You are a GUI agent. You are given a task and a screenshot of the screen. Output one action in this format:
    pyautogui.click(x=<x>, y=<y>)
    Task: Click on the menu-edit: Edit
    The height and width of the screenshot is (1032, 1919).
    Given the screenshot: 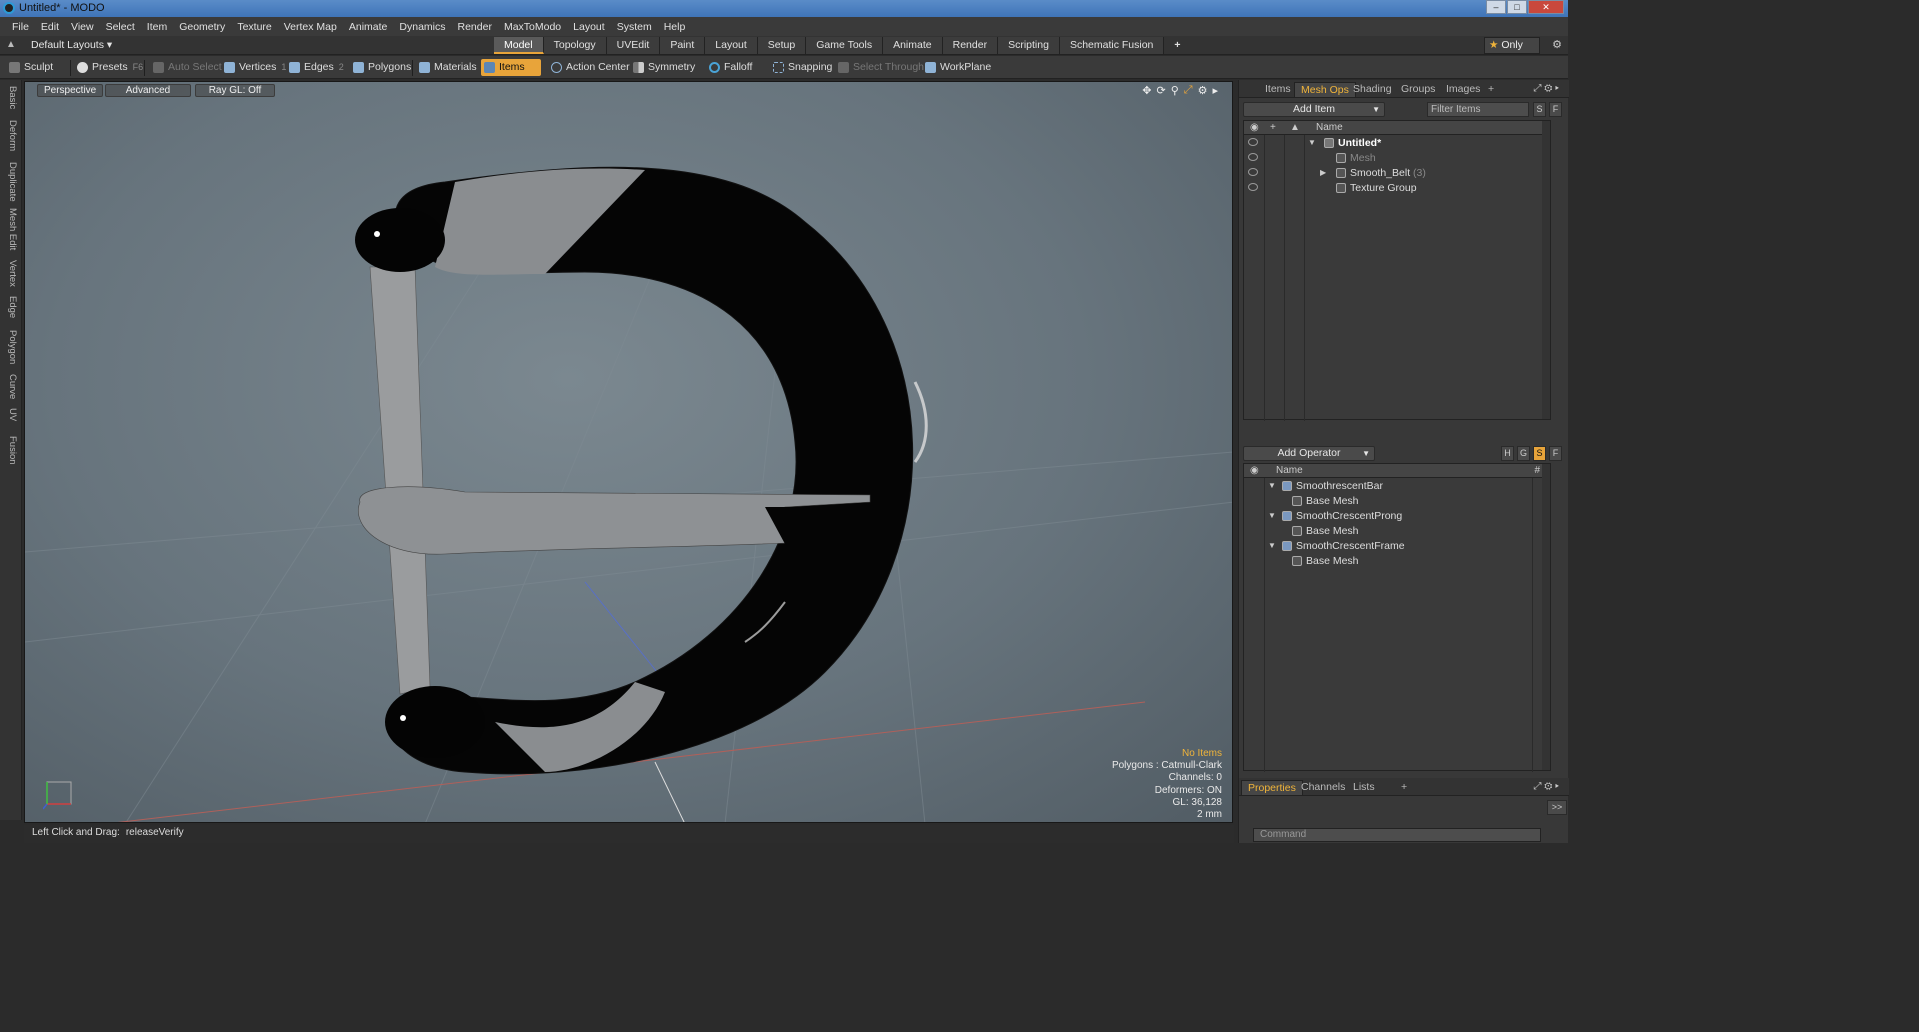 What is the action you would take?
    pyautogui.click(x=50, y=27)
    